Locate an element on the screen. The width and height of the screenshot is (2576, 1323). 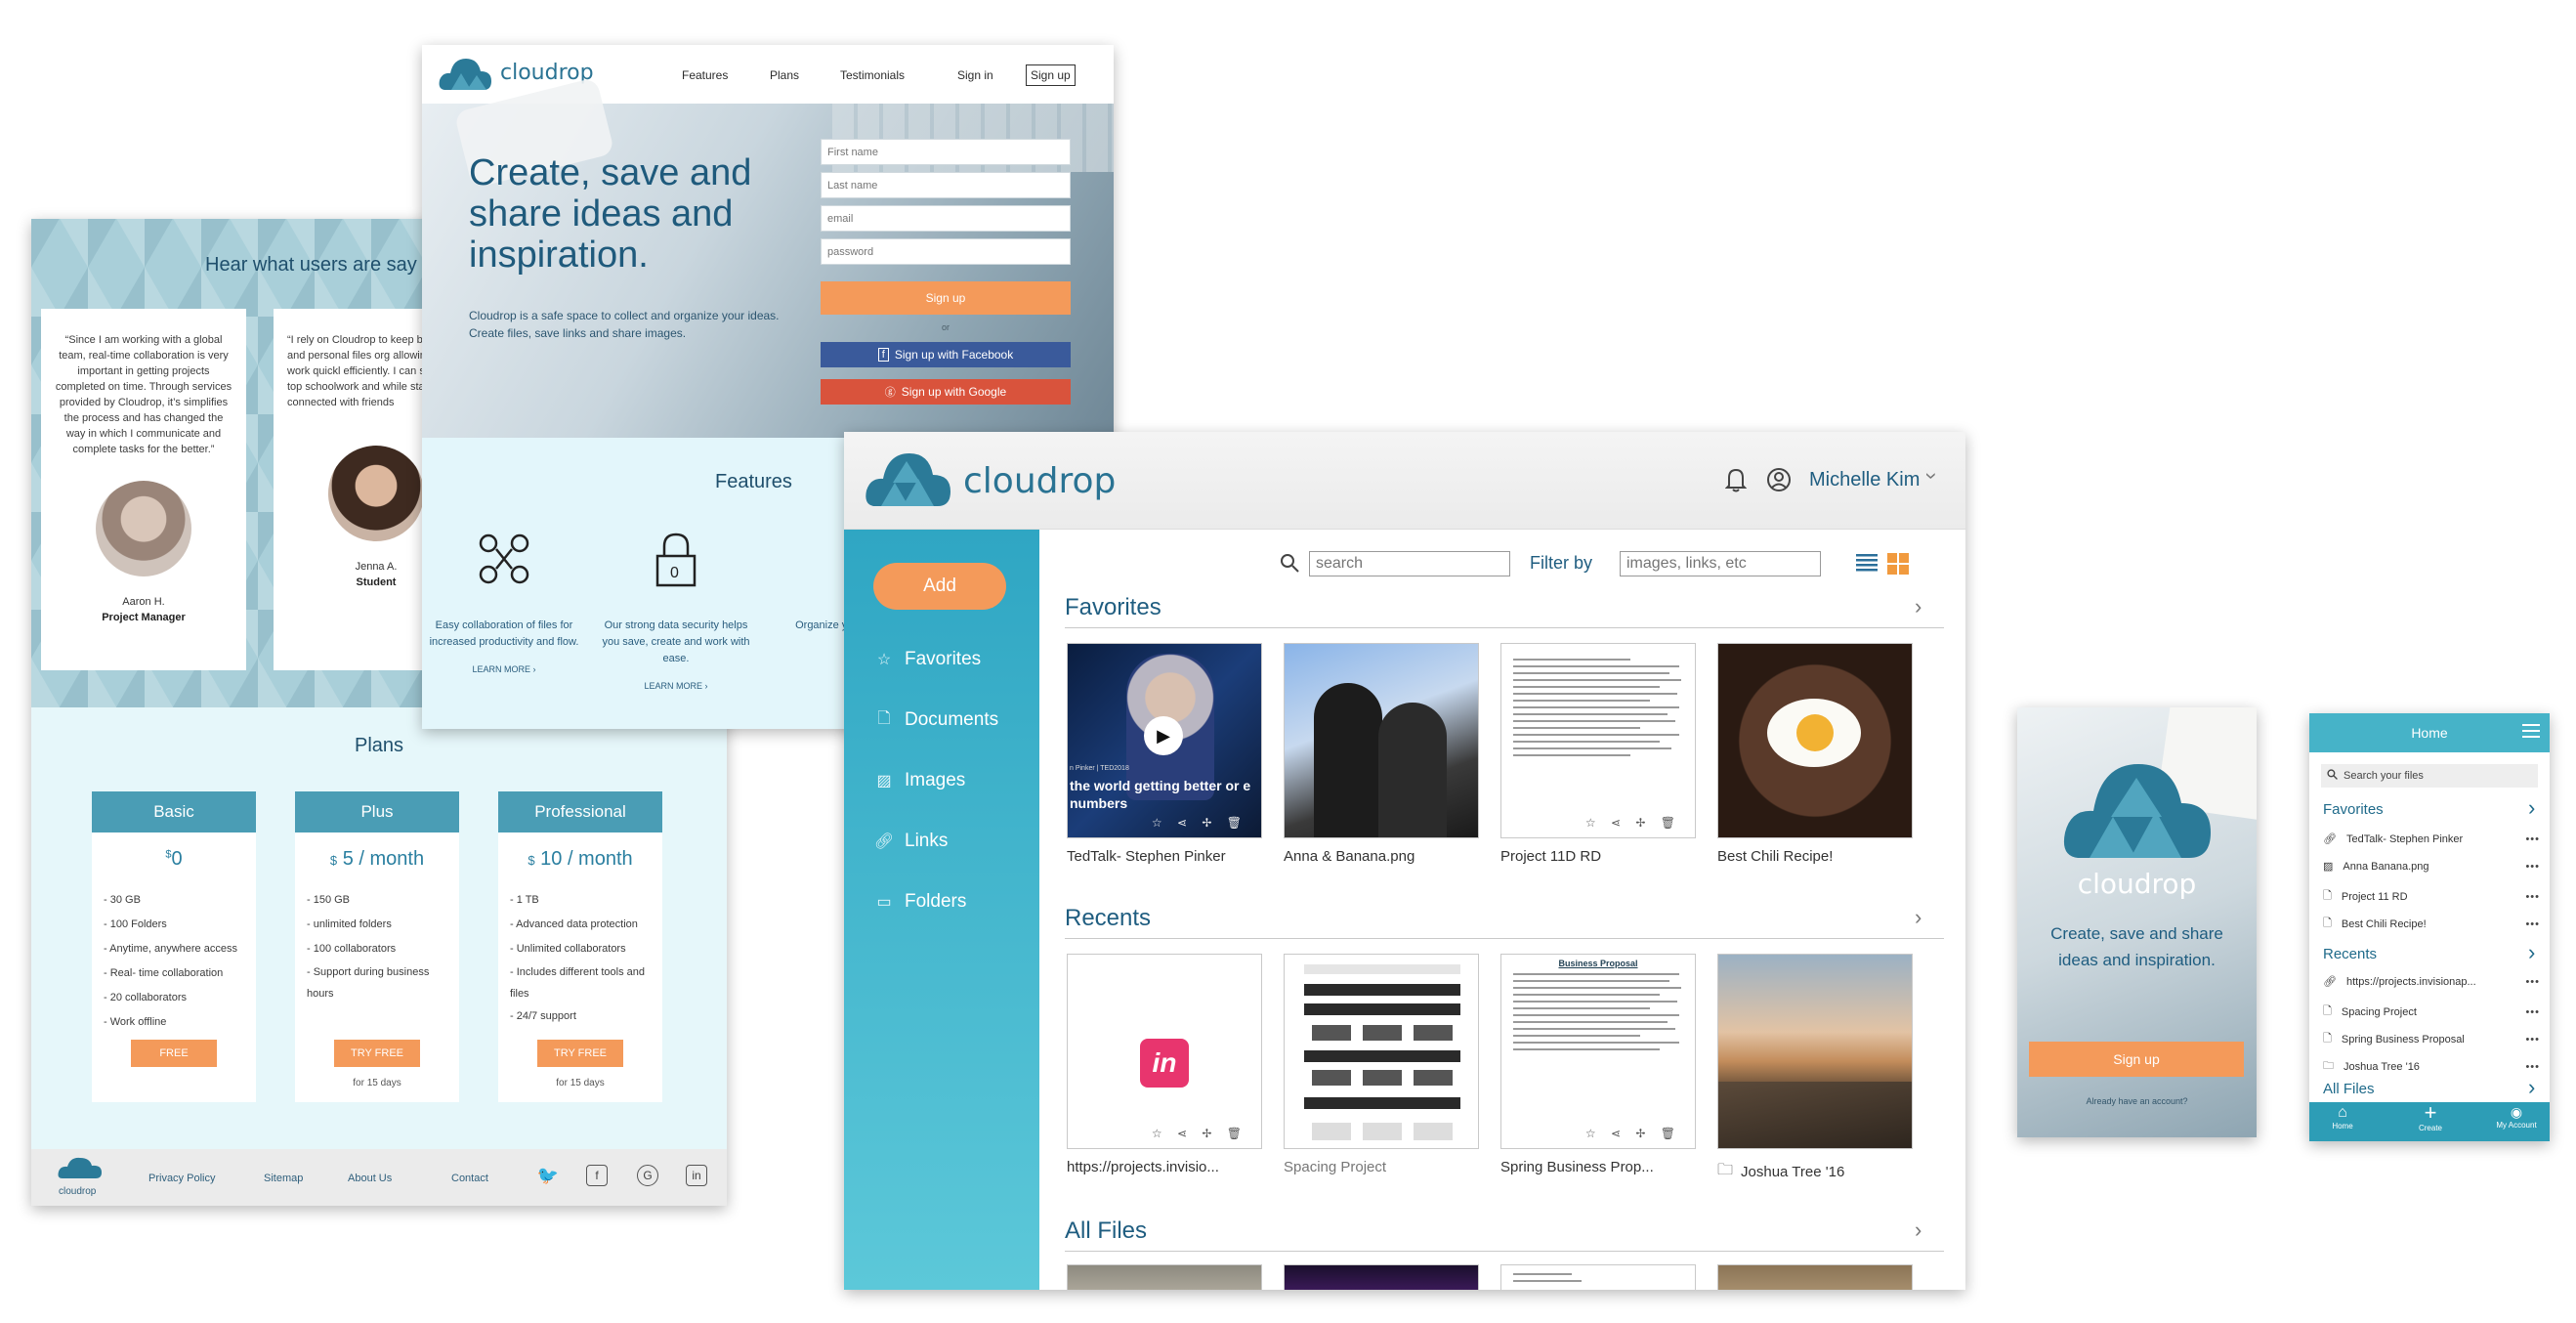
recent-tile-proposal: Business Proposal ☆ ⋖ ✢ 🗑 is located at coordinates (1598, 1051).